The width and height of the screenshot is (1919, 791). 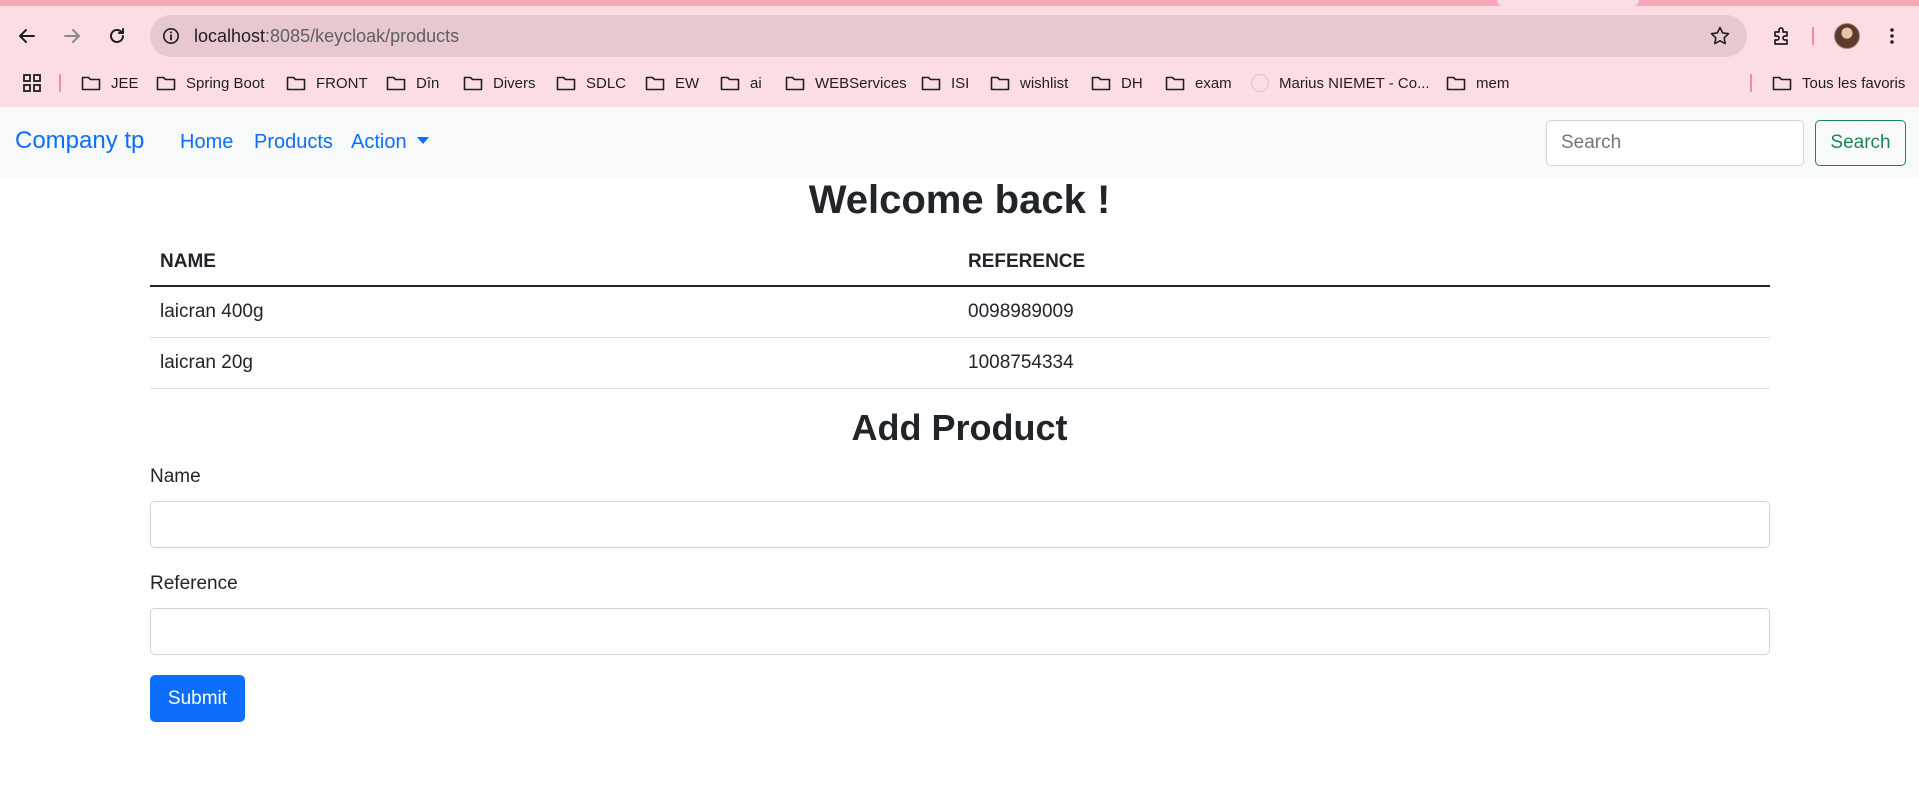 I want to click on address-bar: localhost:8085/keycloak/products, so click(x=948, y=36).